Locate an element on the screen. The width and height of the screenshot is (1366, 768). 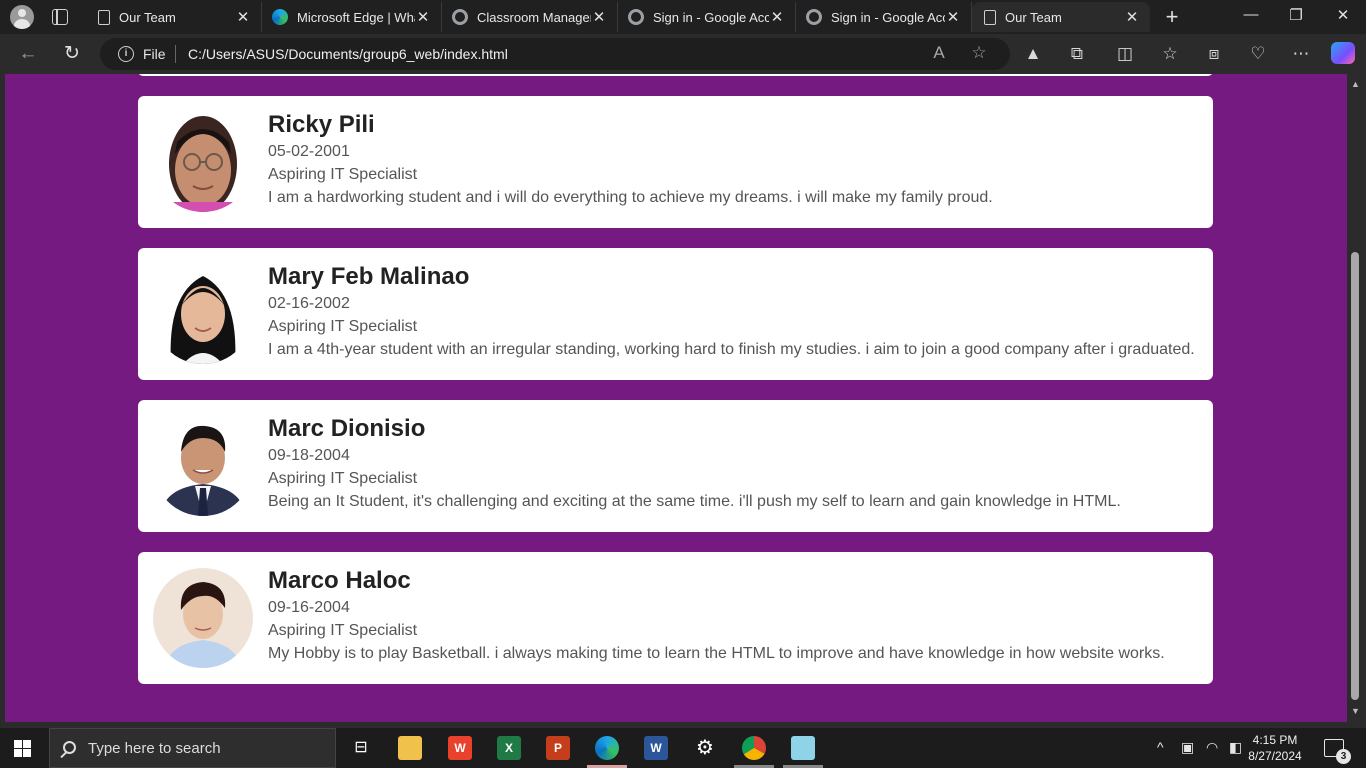
wifi-icon: ◠ is located at coordinates (1212, 747).